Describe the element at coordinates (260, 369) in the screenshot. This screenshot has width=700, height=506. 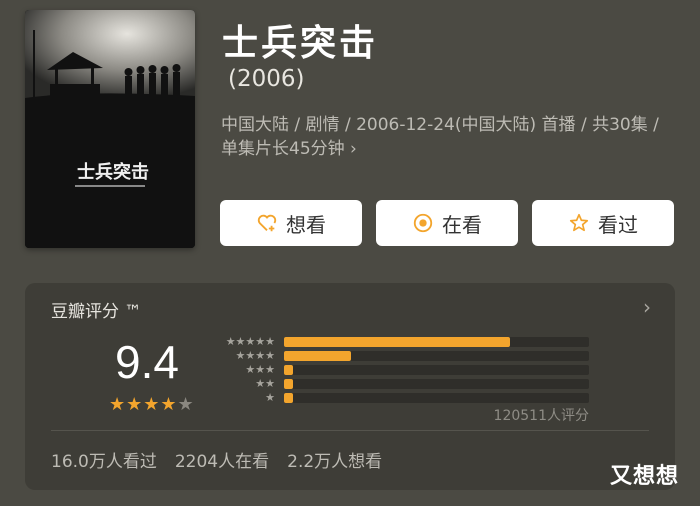
I see `distribution-stars-icon: ★★★` at that location.